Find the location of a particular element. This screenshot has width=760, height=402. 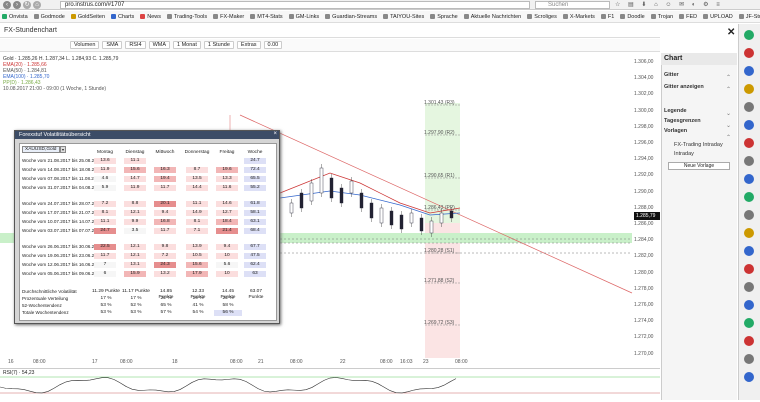

bookmark-item: News is located at coordinates (150, 17).